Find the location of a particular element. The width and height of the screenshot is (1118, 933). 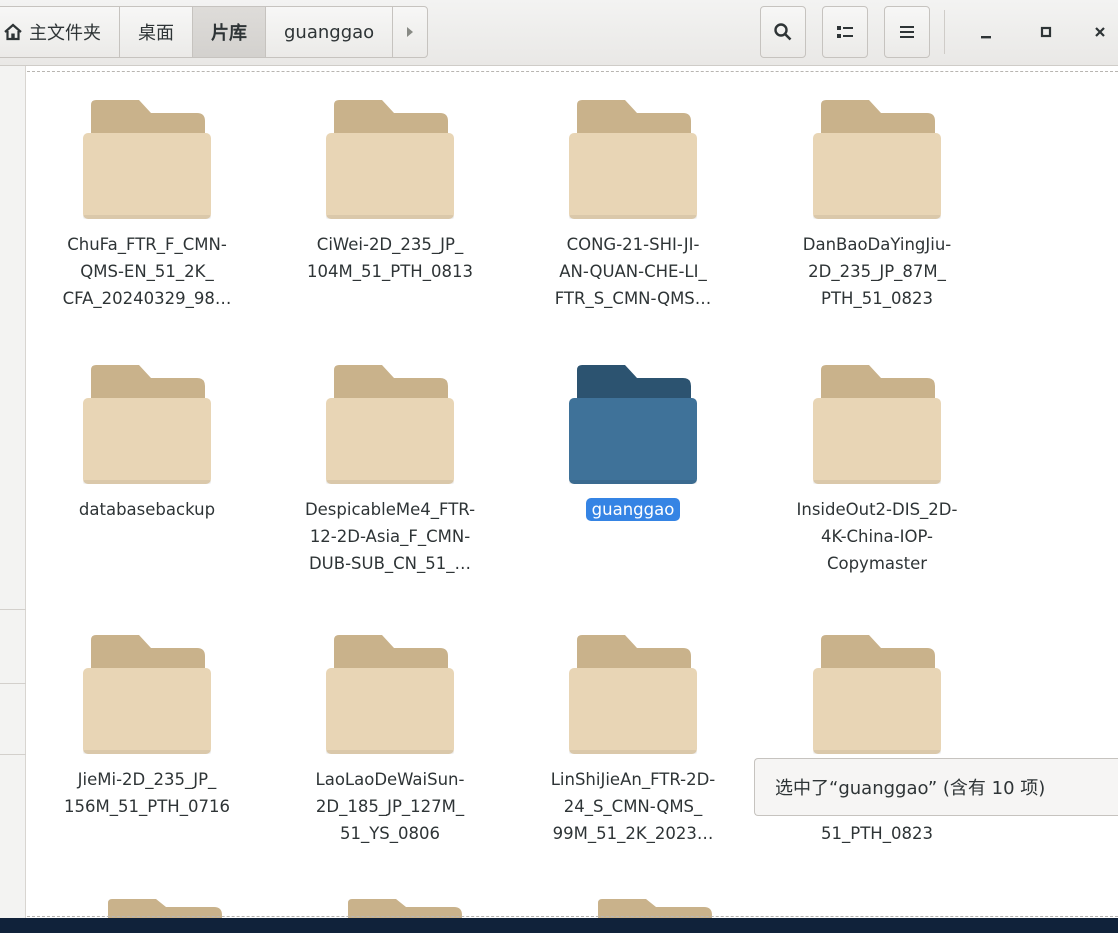

view-options-button is located at coordinates (845, 32).